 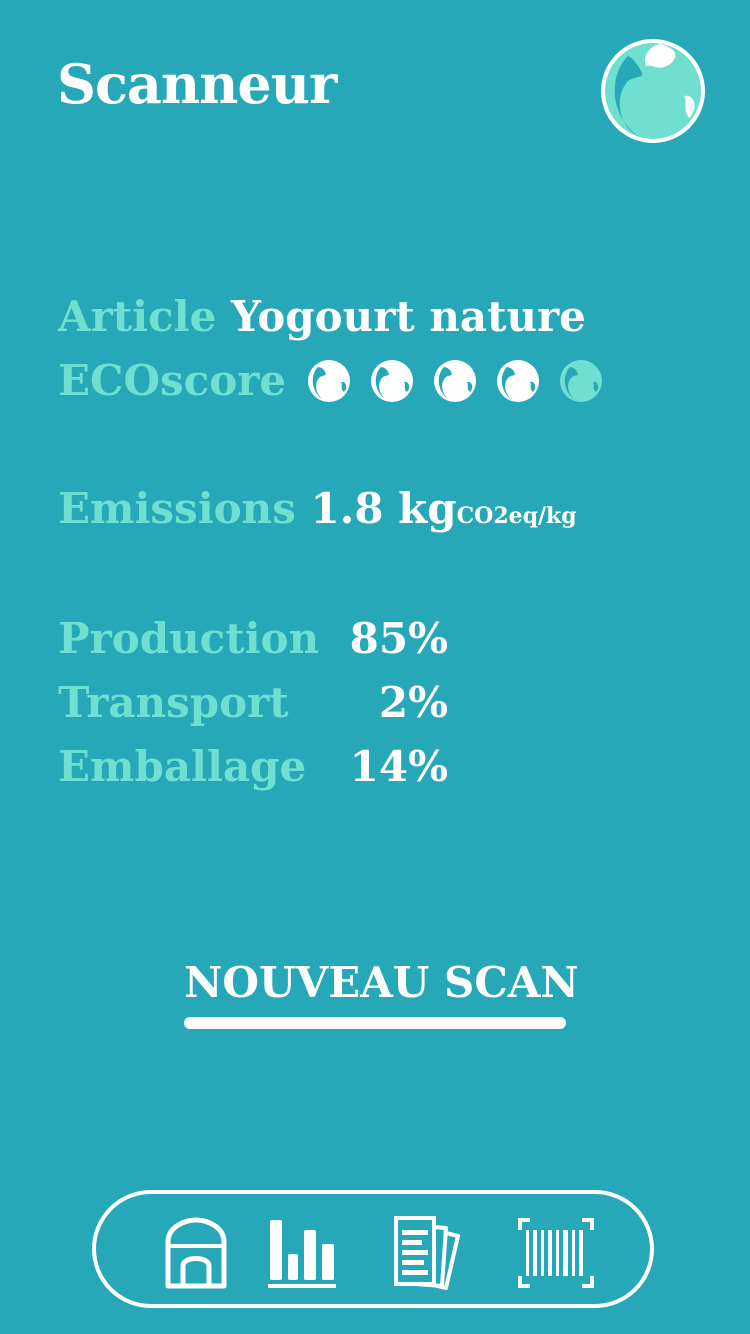 What do you see at coordinates (516, 516) in the screenshot?
I see `emissions-unit: CO2eq/kg` at bounding box center [516, 516].